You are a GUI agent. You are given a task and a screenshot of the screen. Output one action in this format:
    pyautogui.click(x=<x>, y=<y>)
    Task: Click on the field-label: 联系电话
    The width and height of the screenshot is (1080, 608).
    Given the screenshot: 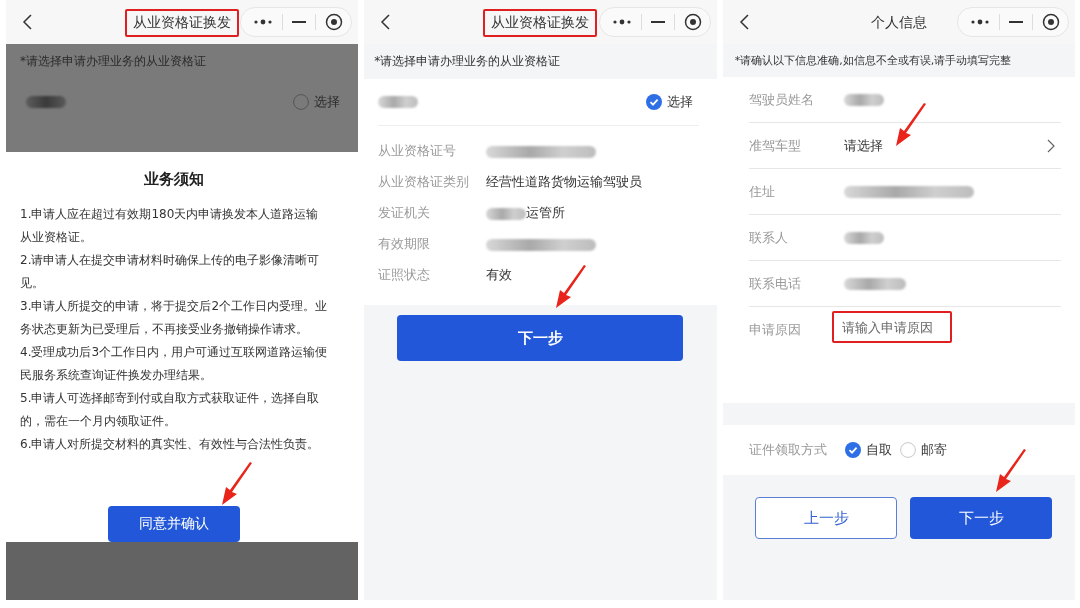 What is the action you would take?
    pyautogui.click(x=775, y=283)
    